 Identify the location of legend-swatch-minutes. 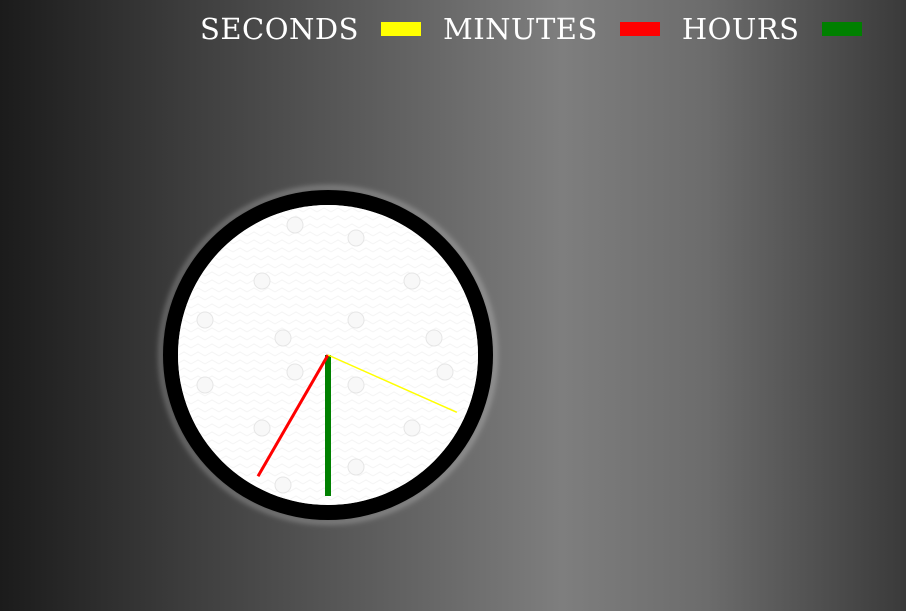
(639, 29).